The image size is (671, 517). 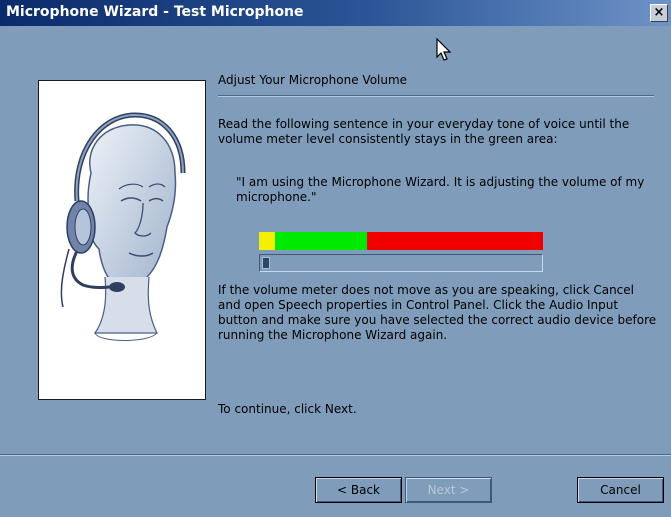 I want to click on continue-hint: To continue, click Next., so click(x=287, y=409).